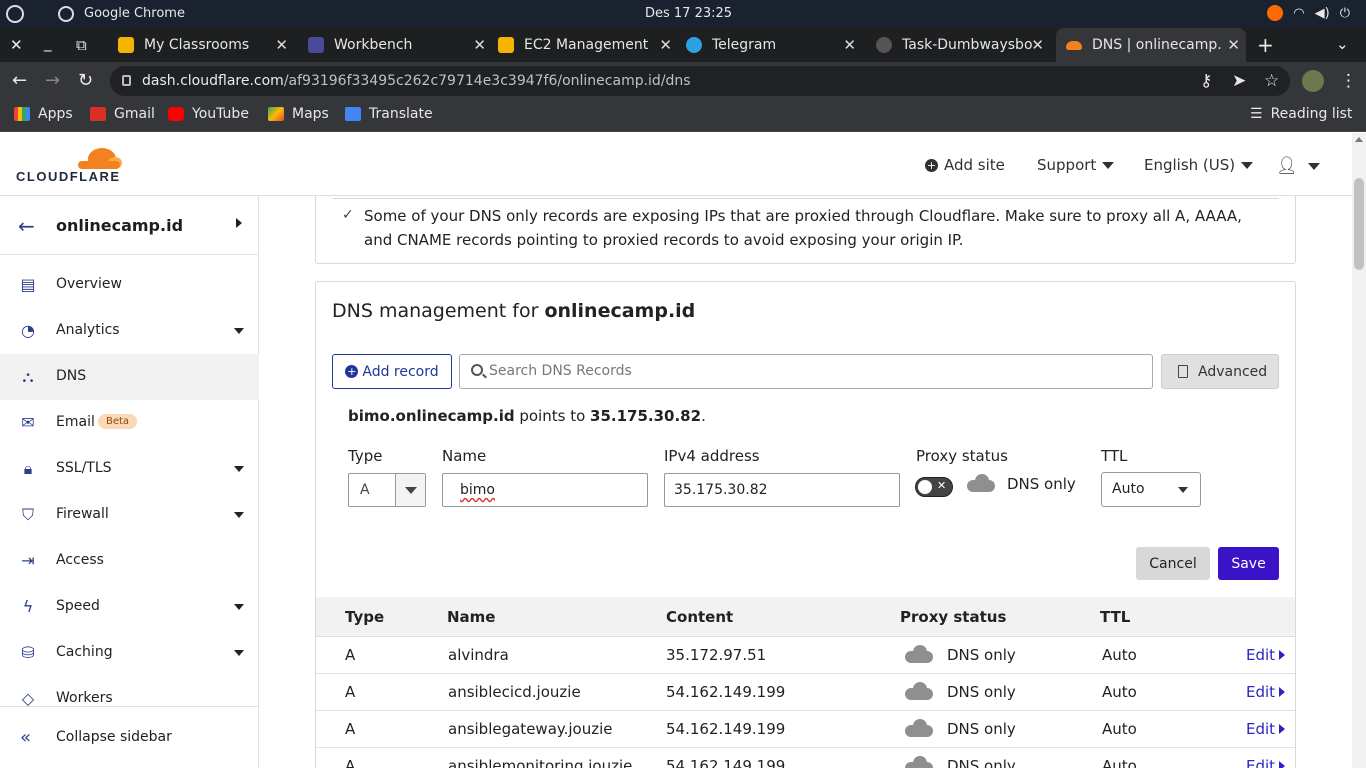 The width and height of the screenshot is (1366, 768). Describe the element at coordinates (1348, 81) in the screenshot. I see `menu-icon: ⋮` at that location.